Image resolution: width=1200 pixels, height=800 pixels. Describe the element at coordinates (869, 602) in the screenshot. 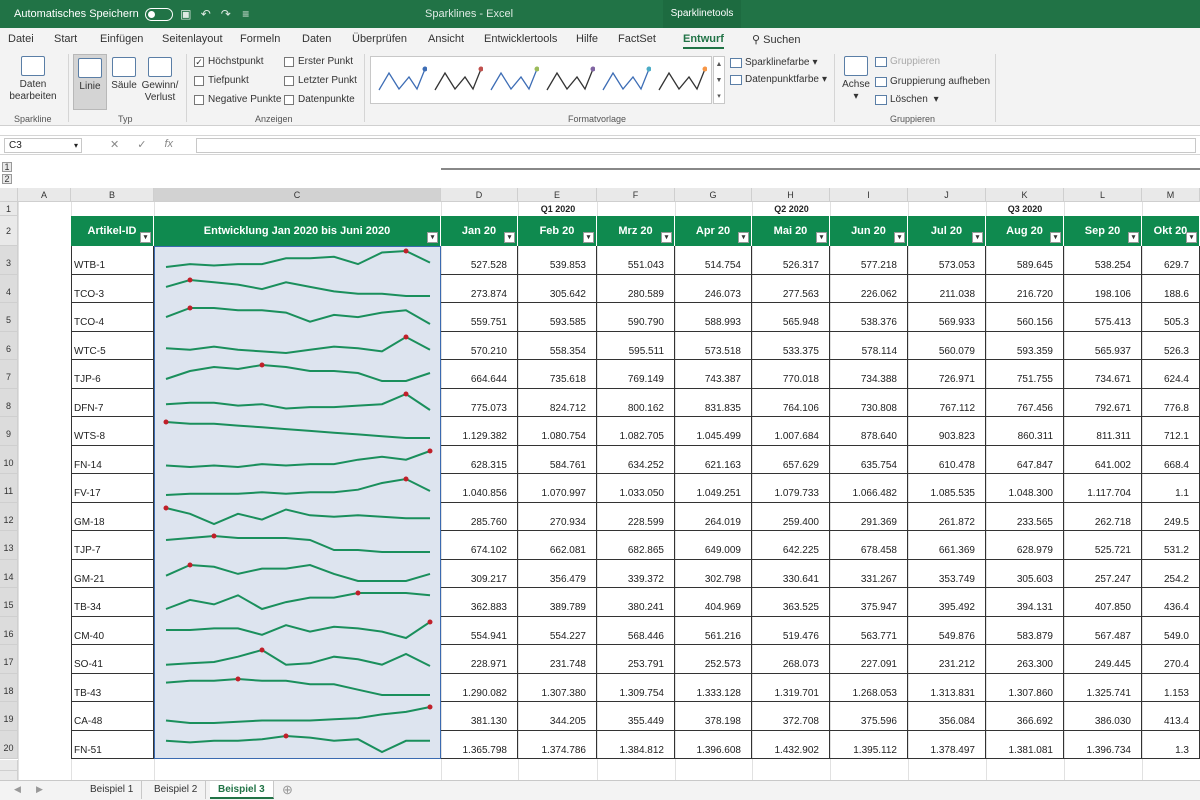

I see `table-cell: 375.947` at that location.